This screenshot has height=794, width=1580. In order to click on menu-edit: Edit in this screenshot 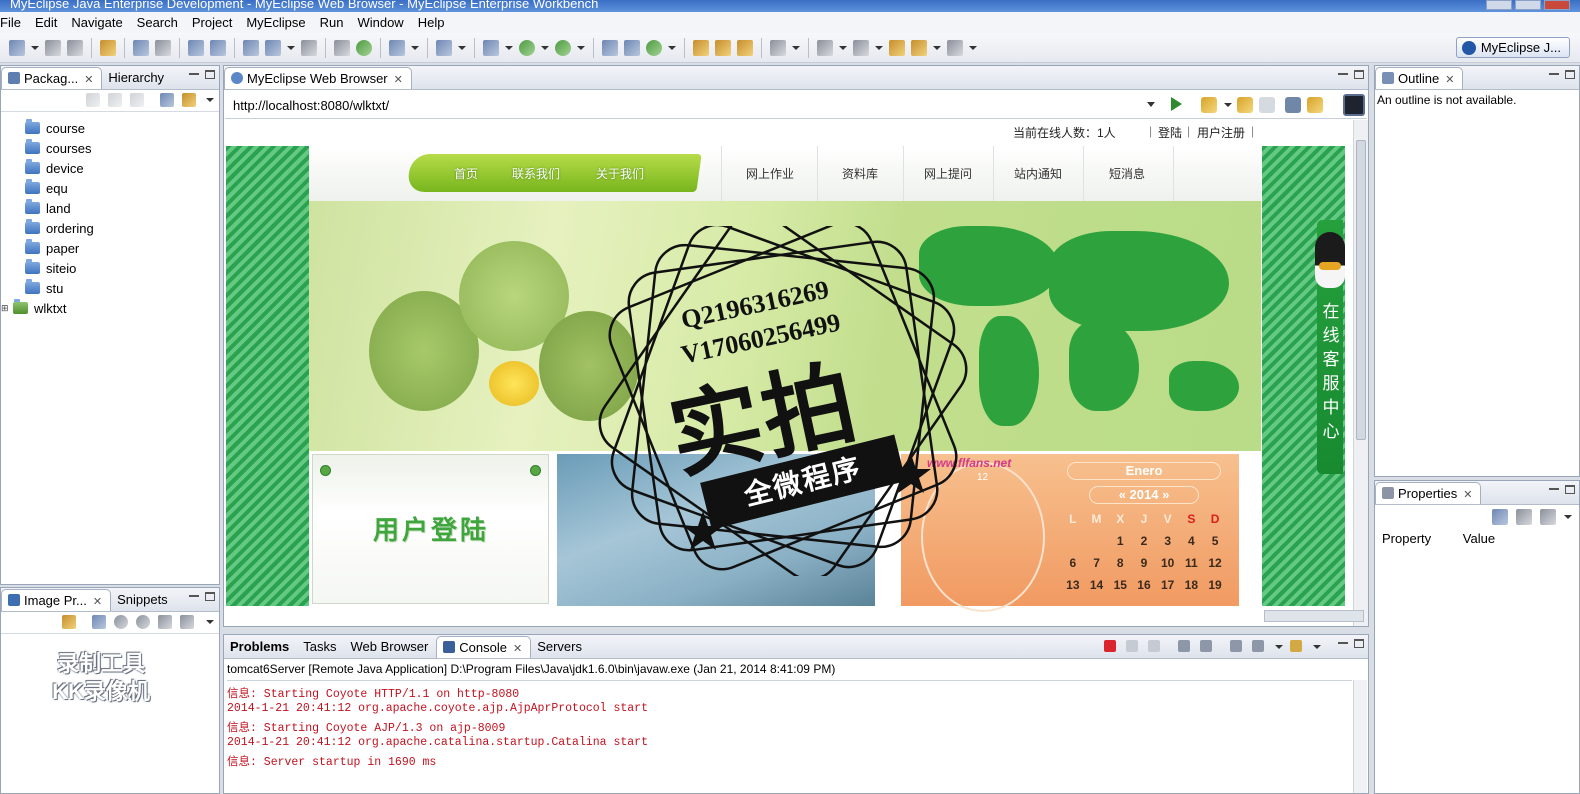, I will do `click(47, 22)`.